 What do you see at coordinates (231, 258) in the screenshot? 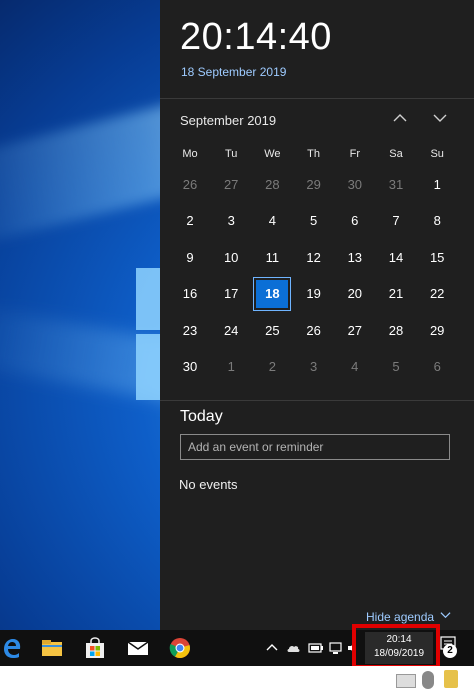
I see `calendar-day: 10` at bounding box center [231, 258].